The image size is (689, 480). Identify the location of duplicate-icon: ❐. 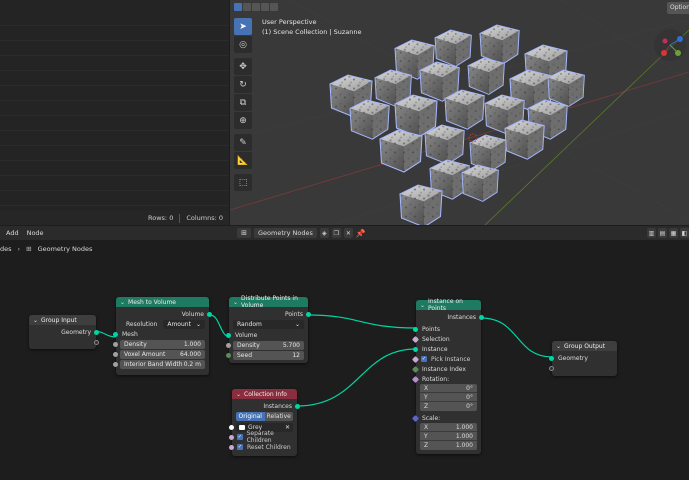
(336, 233).